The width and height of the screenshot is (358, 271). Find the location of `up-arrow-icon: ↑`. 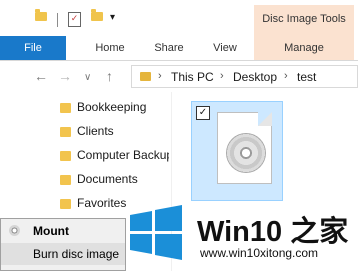

up-arrow-icon: ↑ is located at coordinates (109, 76).